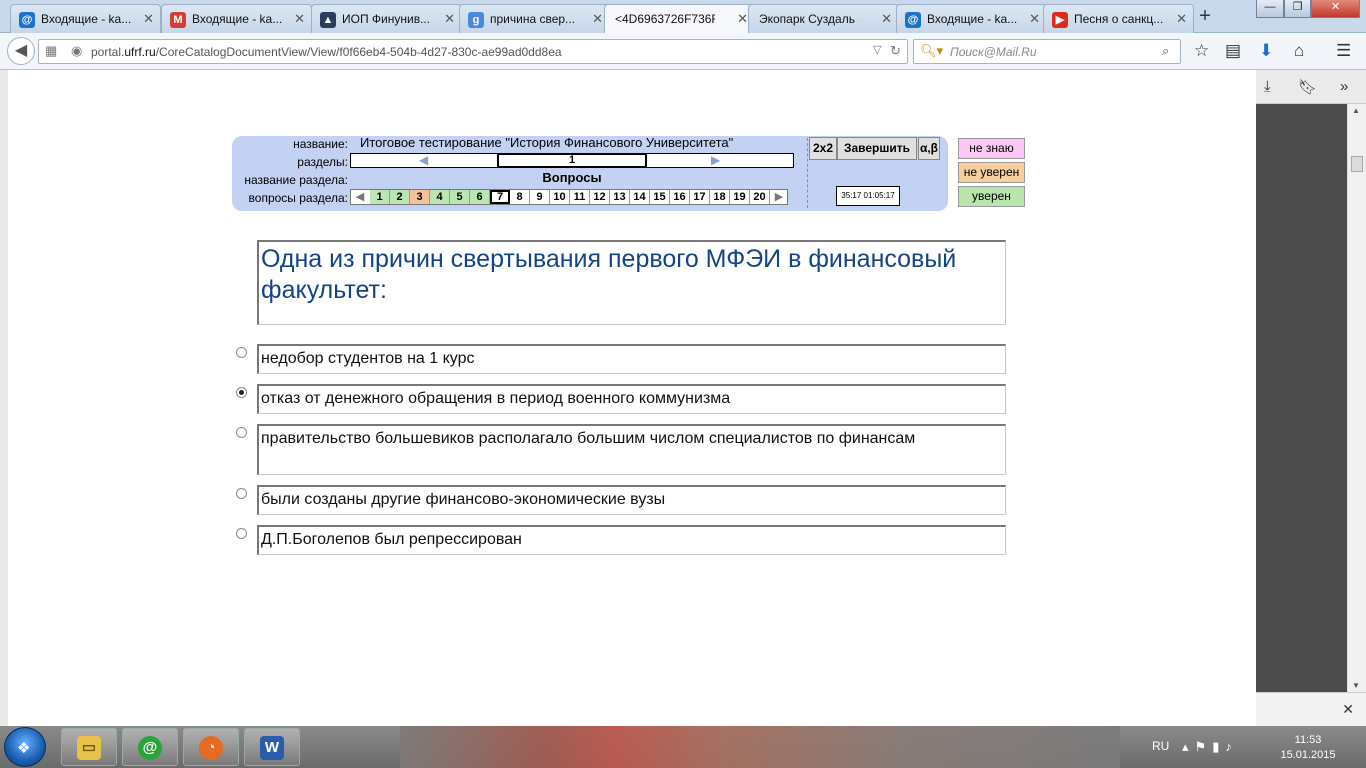 The width and height of the screenshot is (1366, 768). I want to click on close-window-button: ✕, so click(1335, 9).